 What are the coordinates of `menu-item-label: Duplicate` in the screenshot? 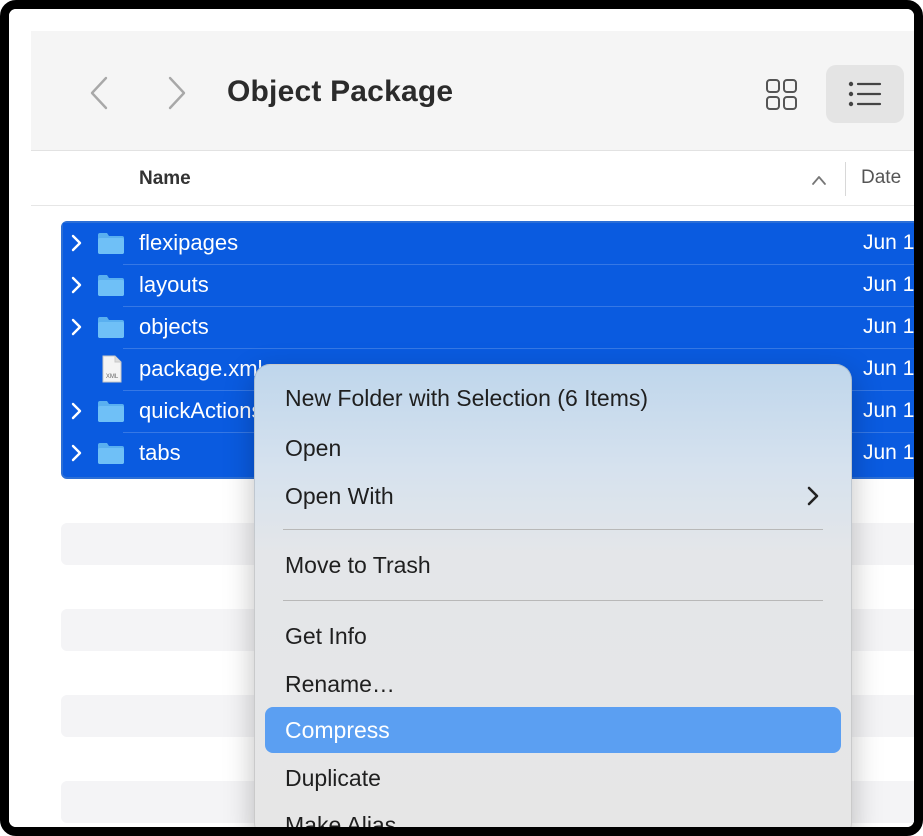 It's located at (333, 778).